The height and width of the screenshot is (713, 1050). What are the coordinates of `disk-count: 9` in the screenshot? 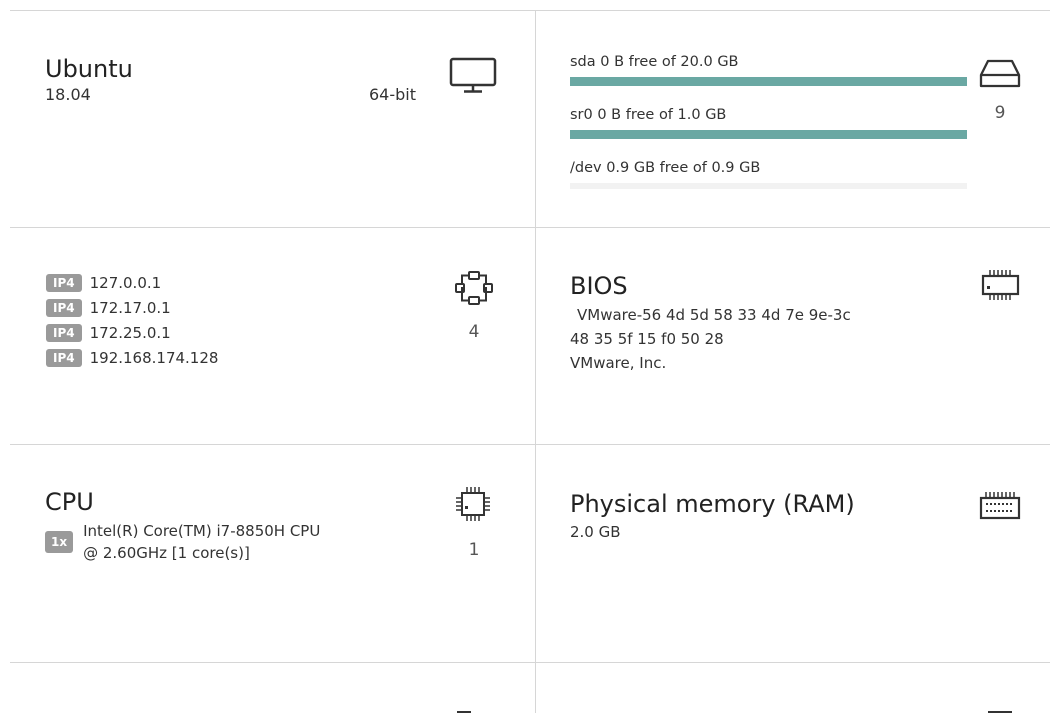 It's located at (1000, 113).